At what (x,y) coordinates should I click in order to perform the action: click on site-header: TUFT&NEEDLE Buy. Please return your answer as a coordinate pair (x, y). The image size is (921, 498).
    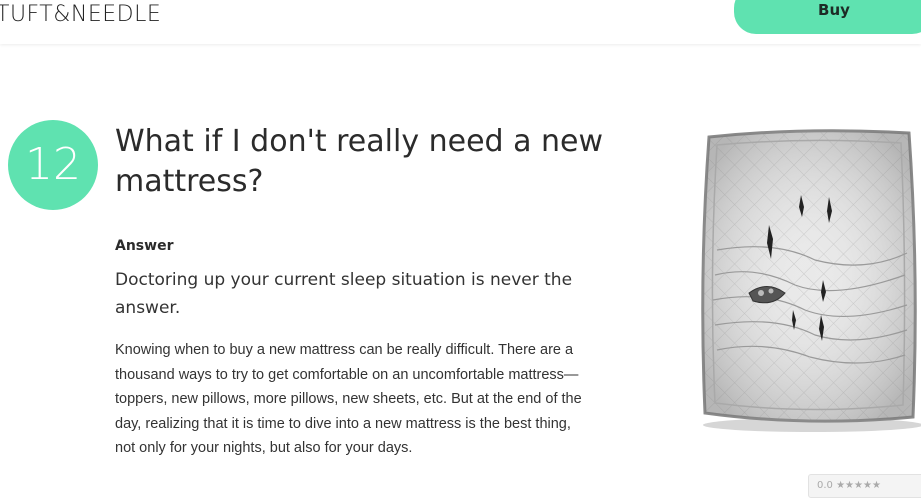
    Looking at the image, I should click on (460, 22).